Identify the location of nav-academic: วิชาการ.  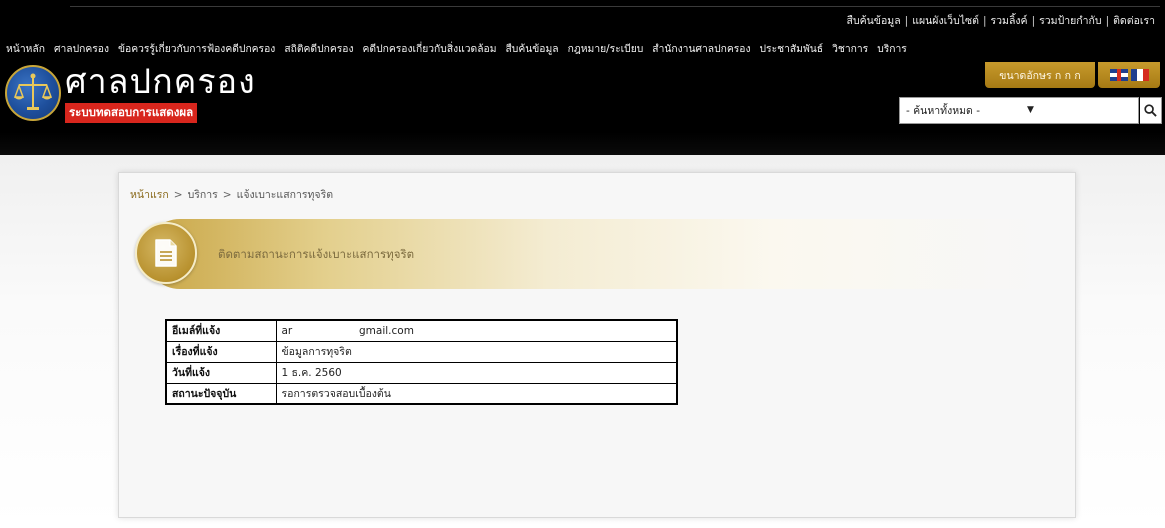
(850, 48).